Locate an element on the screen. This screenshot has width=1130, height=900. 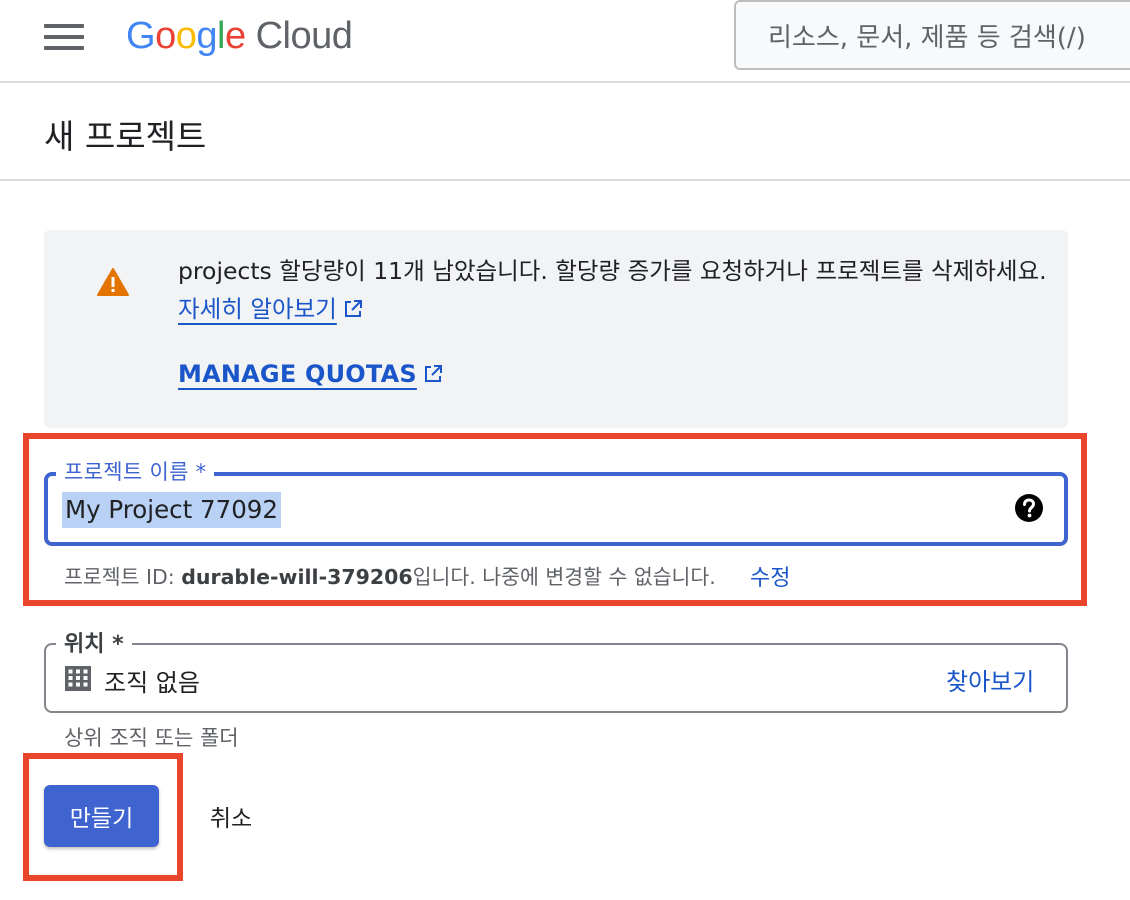
logo-letter: e is located at coordinates (235, 35).